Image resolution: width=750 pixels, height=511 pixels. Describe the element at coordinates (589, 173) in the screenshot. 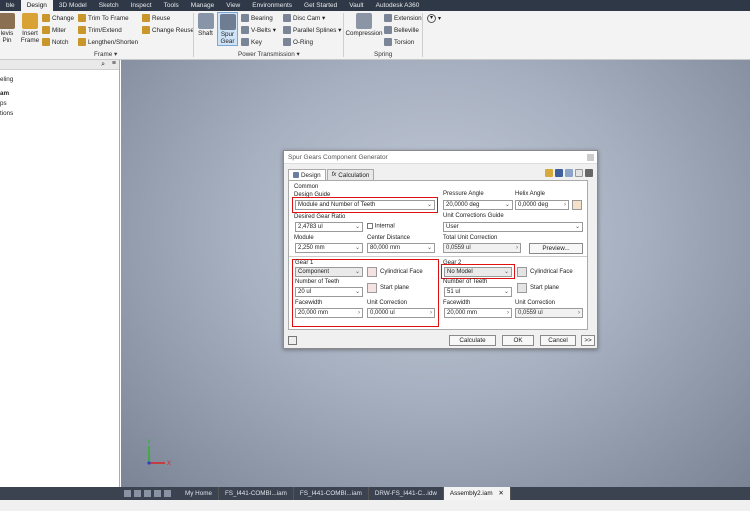

I see `print-icon` at that location.